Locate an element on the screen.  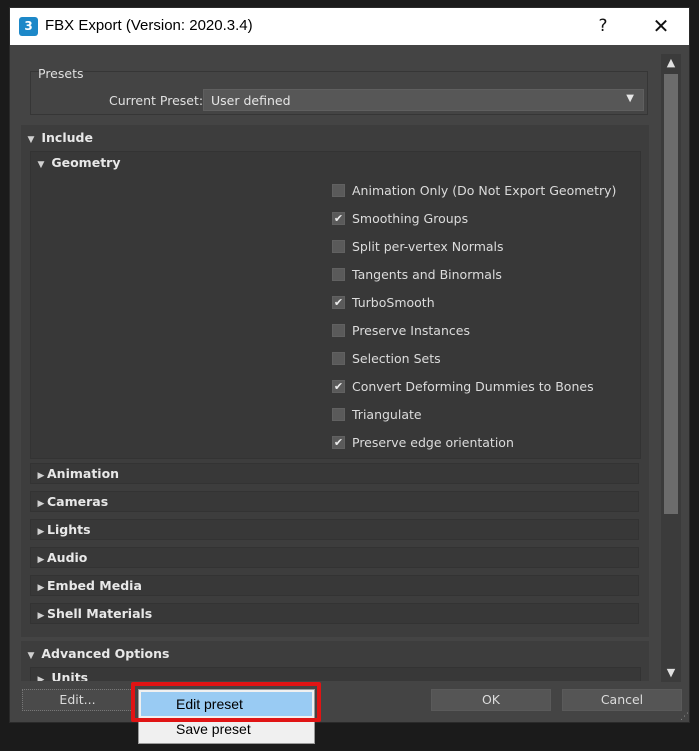
units-rollout: ▶ Units is located at coordinates (335, 674).